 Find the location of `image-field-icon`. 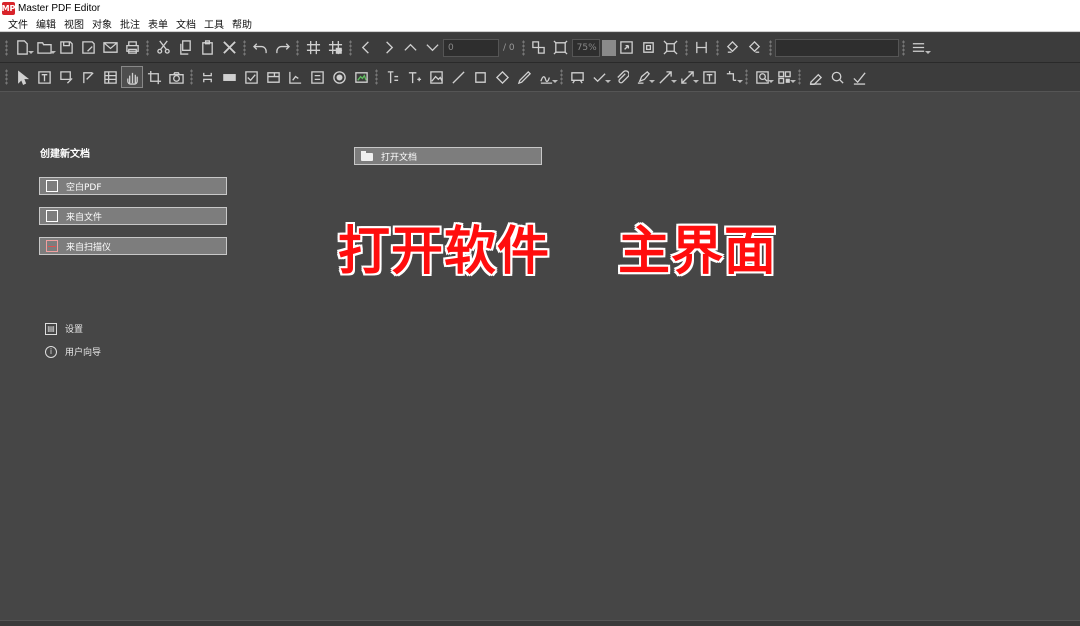

image-field-icon is located at coordinates (361, 77).